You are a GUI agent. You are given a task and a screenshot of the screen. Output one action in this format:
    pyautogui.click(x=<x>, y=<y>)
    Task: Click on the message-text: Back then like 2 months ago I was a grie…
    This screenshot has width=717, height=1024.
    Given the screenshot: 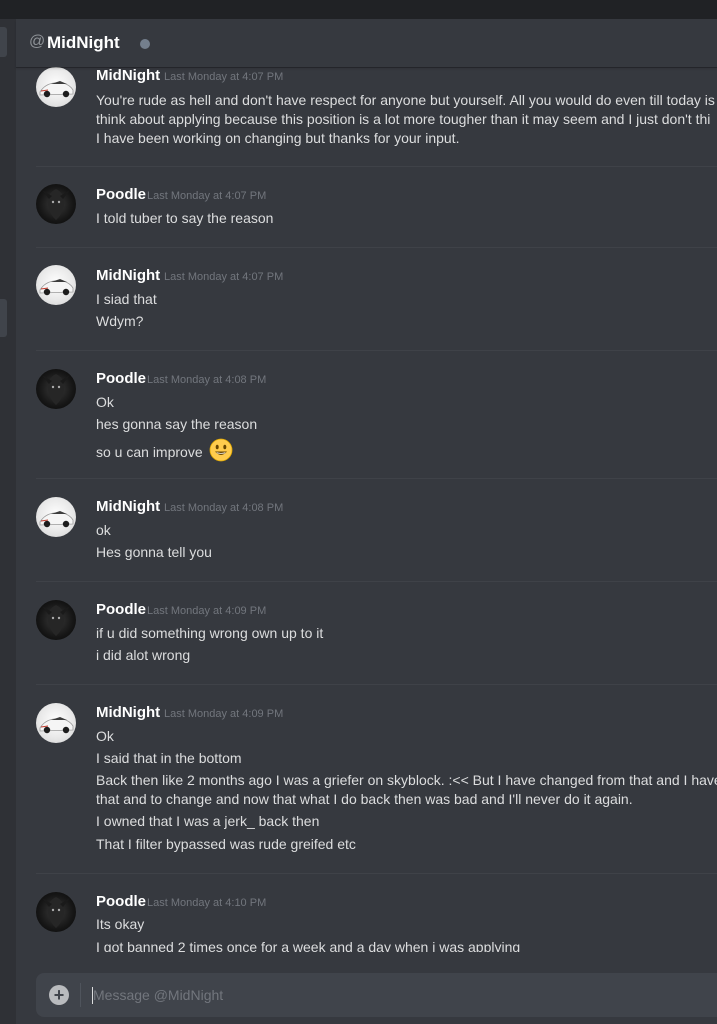 What is the action you would take?
    pyautogui.click(x=406, y=780)
    